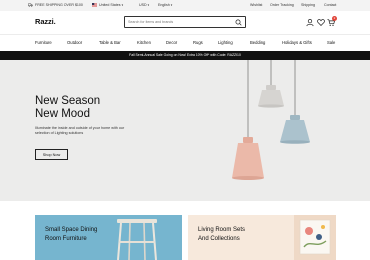  What do you see at coordinates (225, 42) in the screenshot?
I see `nav-item-lighting: Lighting` at bounding box center [225, 42].